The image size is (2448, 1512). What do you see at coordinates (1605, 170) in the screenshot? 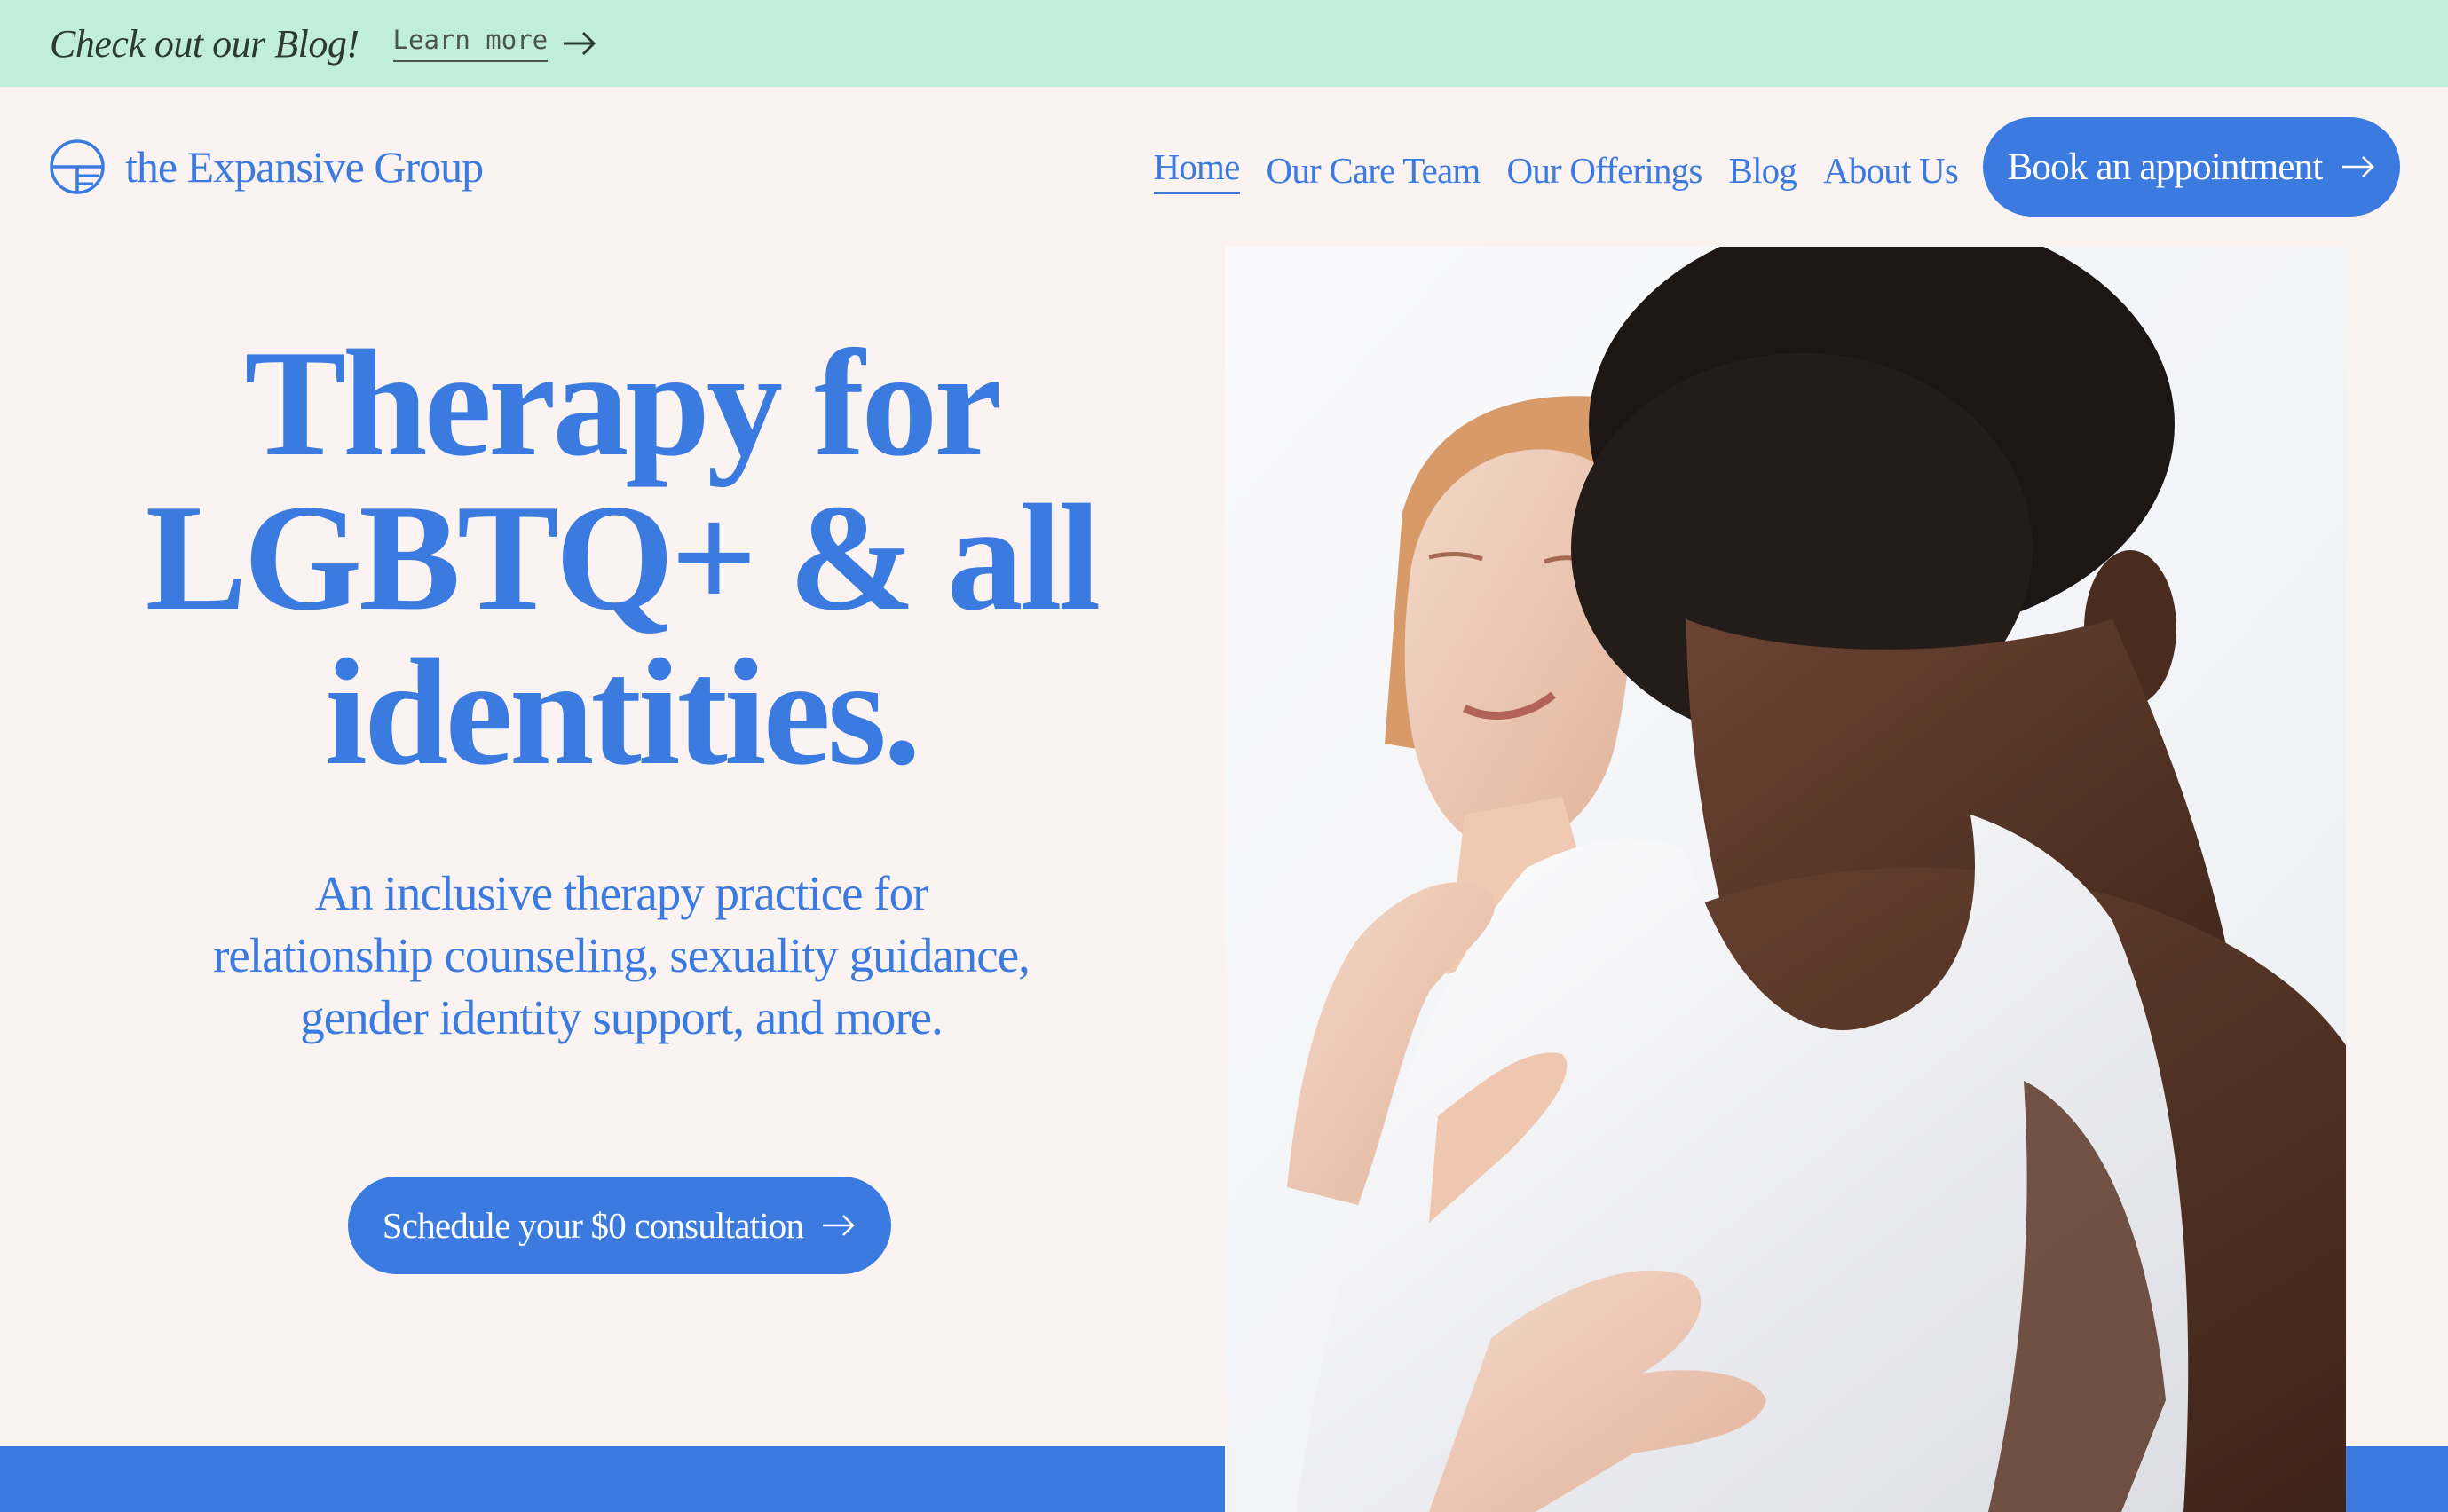
I see `nav-item-offerings: Our Offerings` at bounding box center [1605, 170].